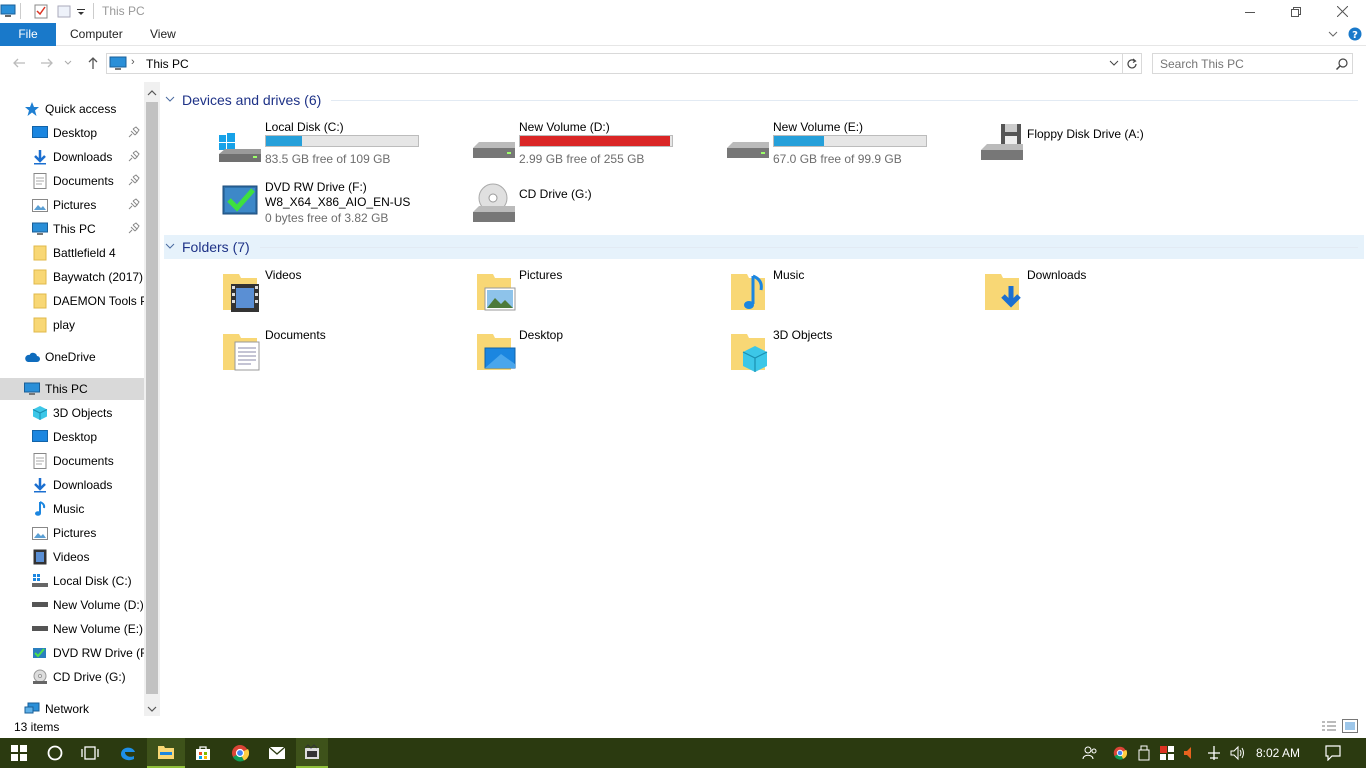 The image size is (1366, 768). Describe the element at coordinates (87, 229) in the screenshot. I see `nav-quick-this-pc: This PC` at that location.